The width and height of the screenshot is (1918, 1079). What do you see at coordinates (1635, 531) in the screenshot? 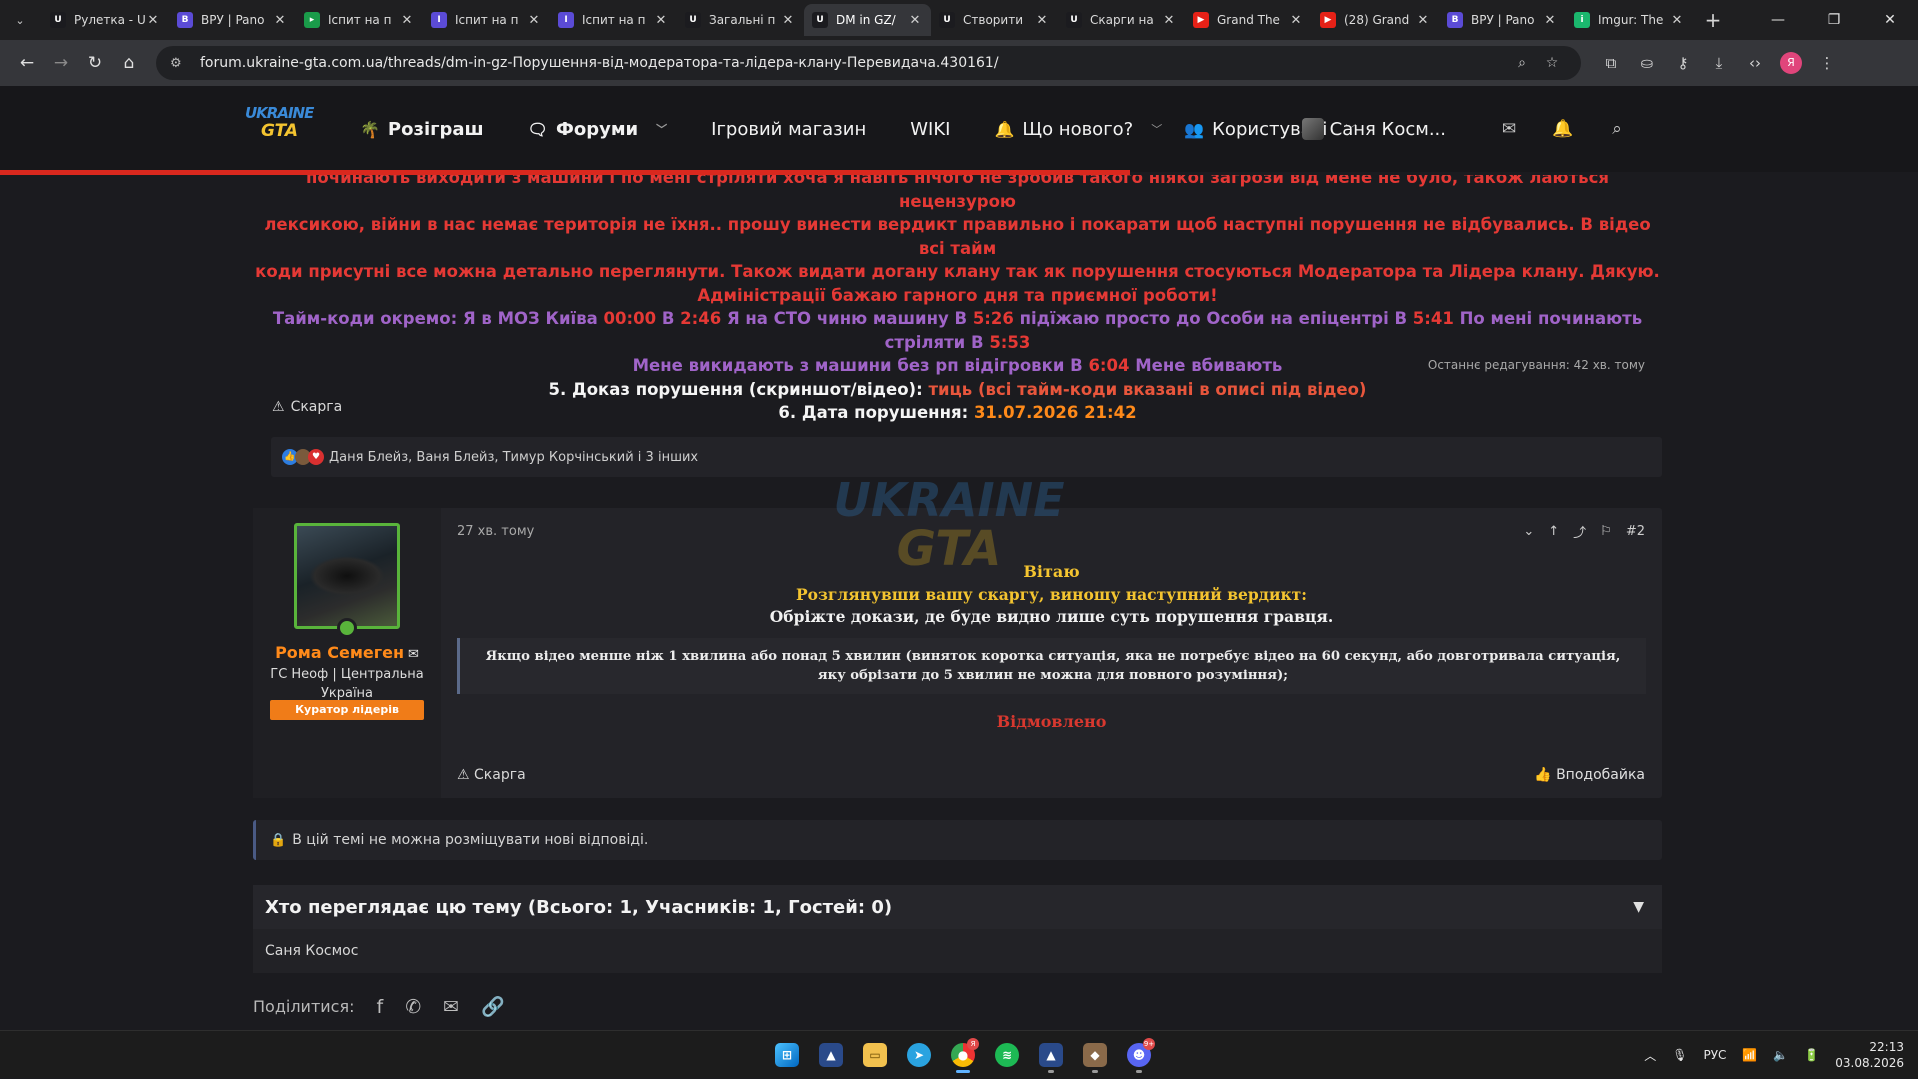
I see `post-number: #2` at bounding box center [1635, 531].